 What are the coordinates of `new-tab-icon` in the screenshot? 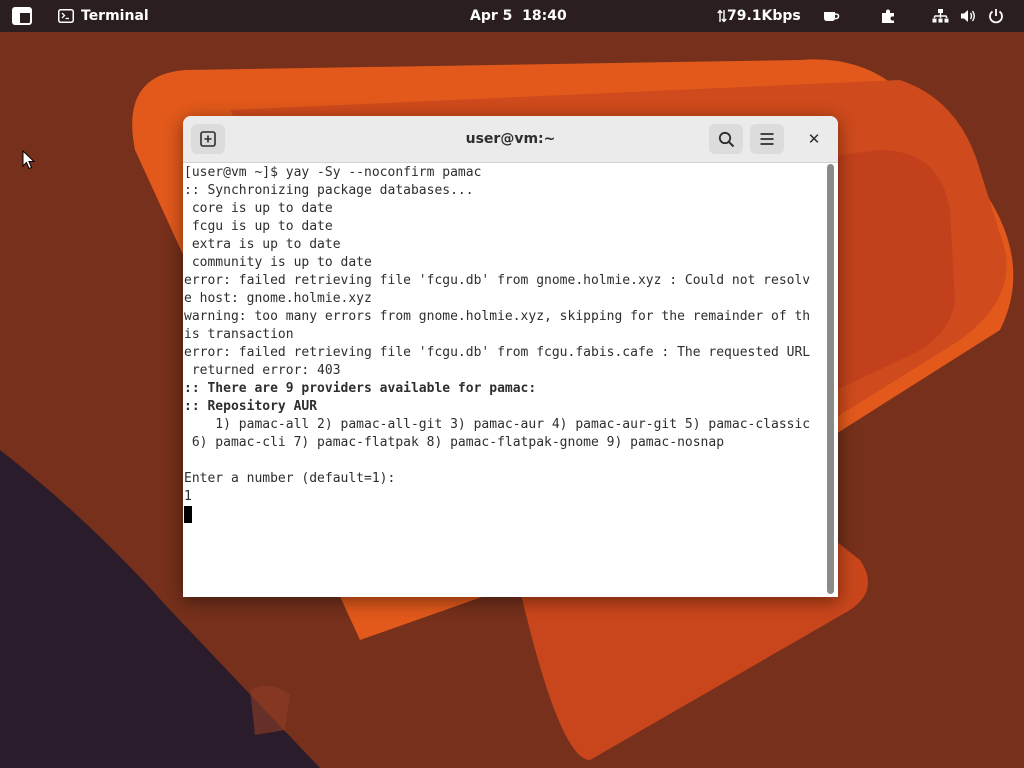 It's located at (208, 139).